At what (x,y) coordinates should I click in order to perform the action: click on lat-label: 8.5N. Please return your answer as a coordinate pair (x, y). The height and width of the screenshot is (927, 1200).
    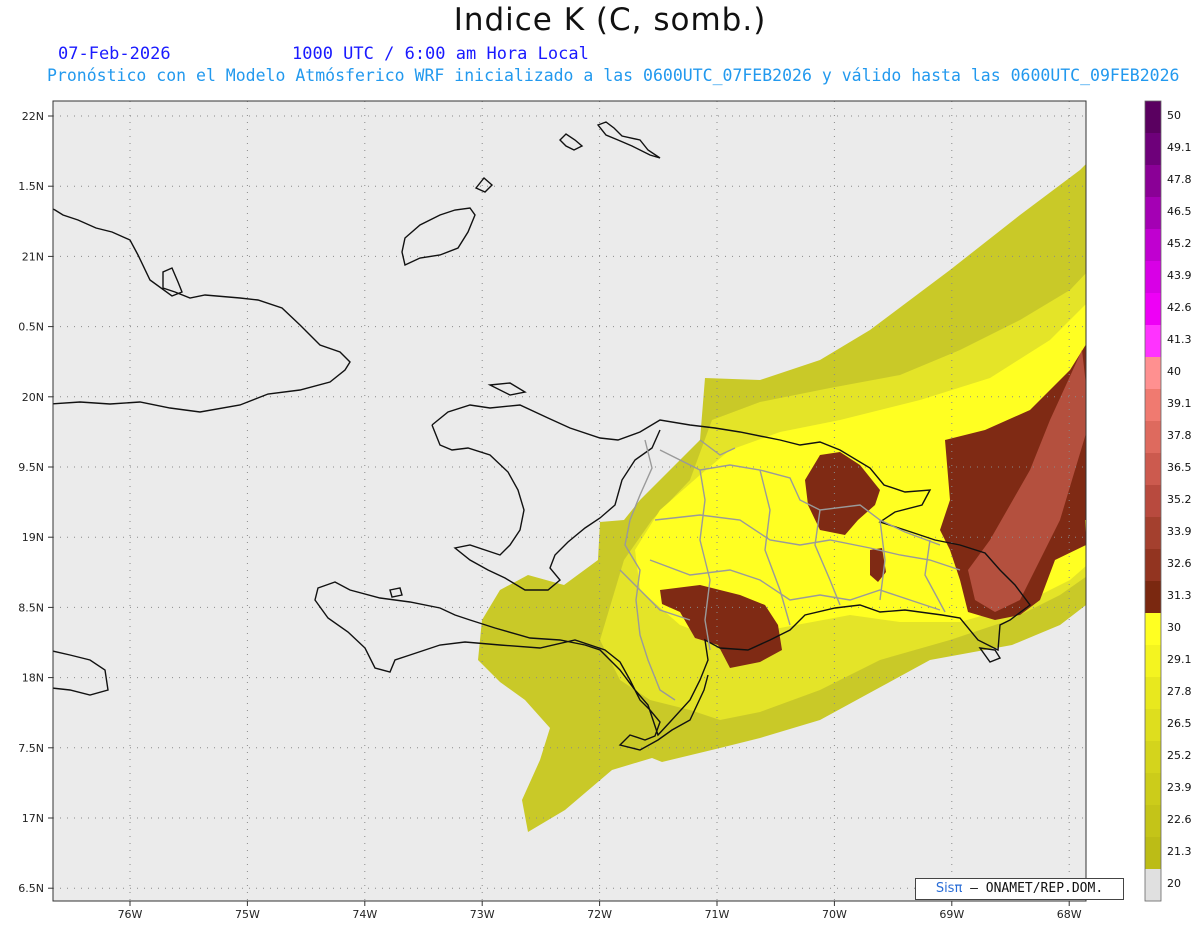
    Looking at the image, I should click on (31, 607).